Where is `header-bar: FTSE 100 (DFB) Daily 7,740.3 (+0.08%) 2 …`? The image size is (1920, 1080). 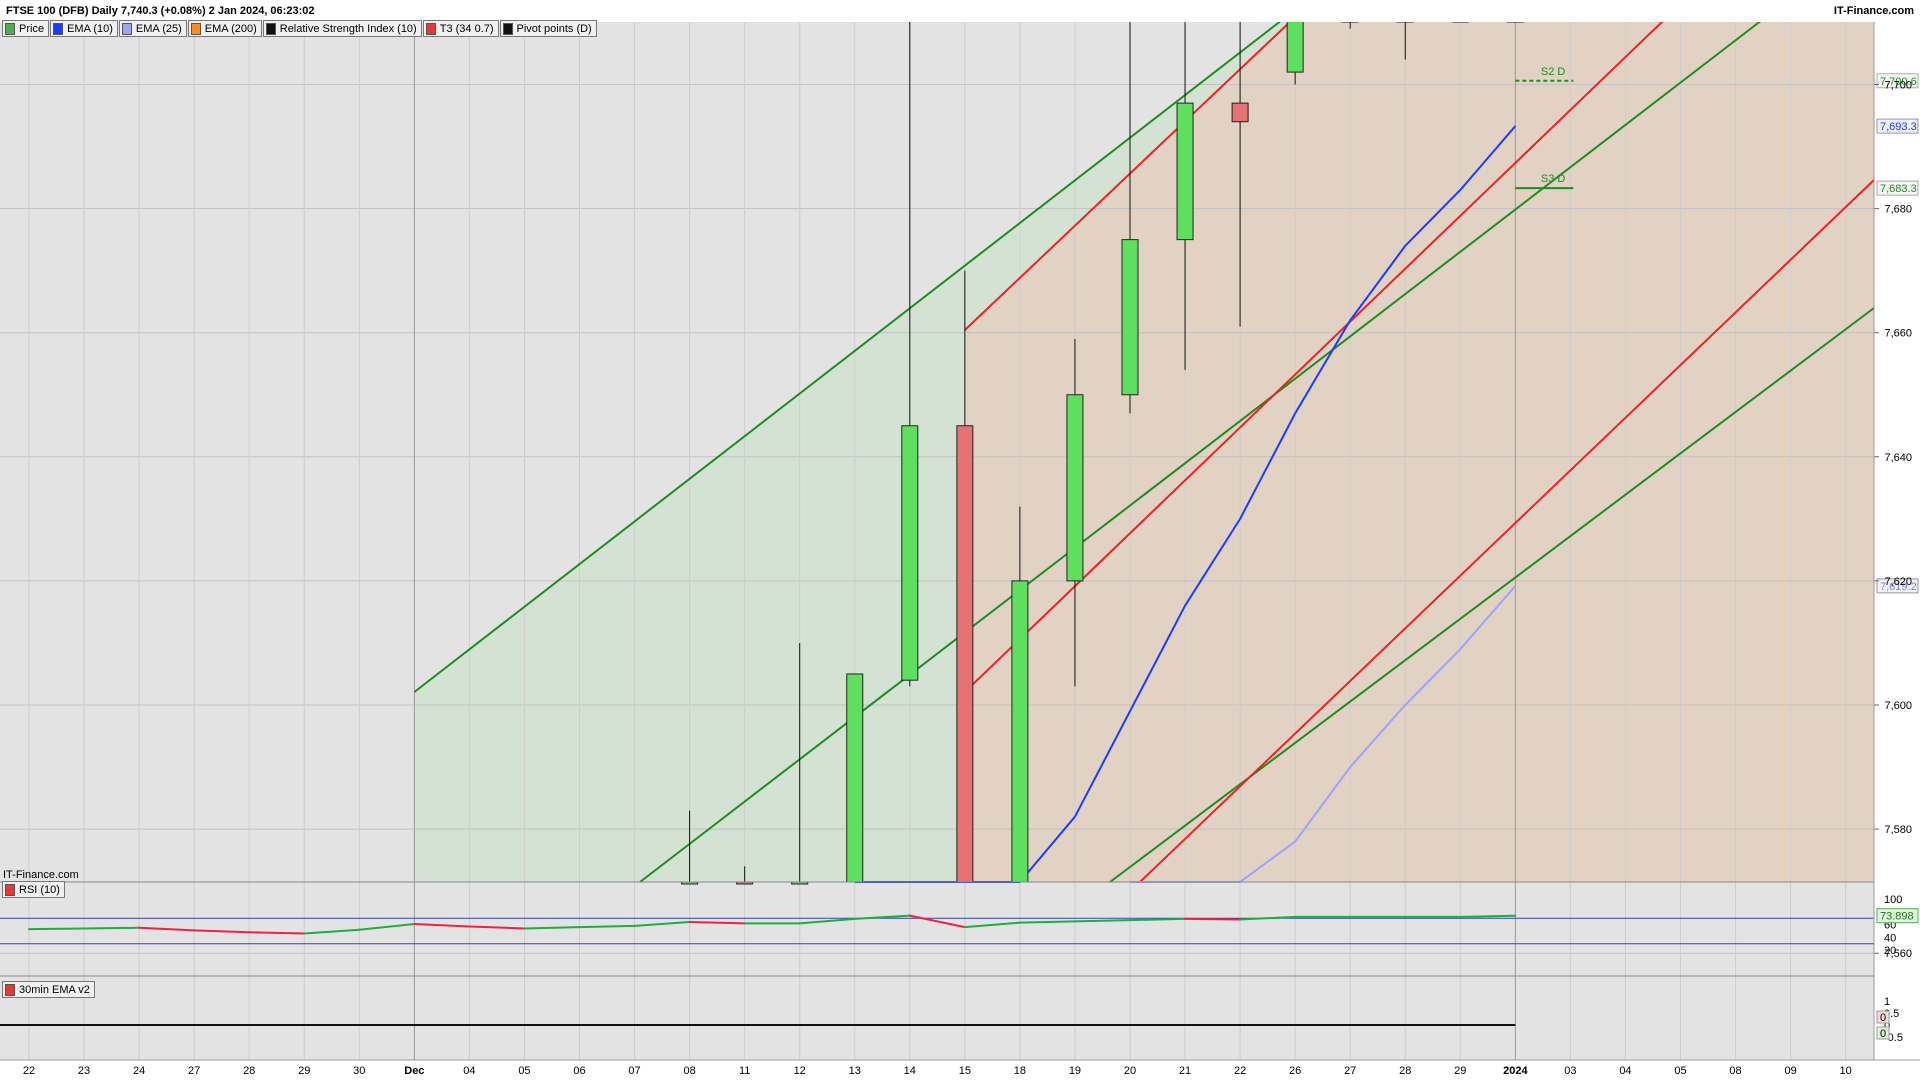
header-bar: FTSE 100 (DFB) Daily 7,740.3 (+0.08%) 2 … is located at coordinates (960, 11).